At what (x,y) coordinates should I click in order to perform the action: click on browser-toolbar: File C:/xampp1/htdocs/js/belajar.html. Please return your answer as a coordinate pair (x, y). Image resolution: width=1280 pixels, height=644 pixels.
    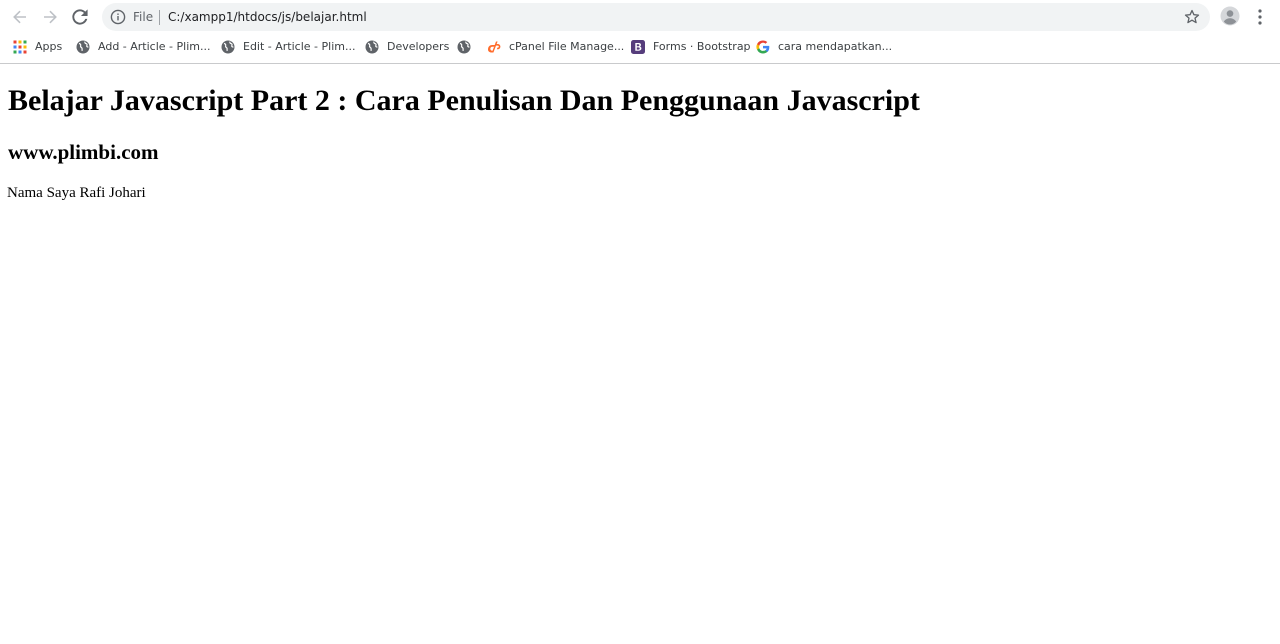
    Looking at the image, I should click on (640, 17).